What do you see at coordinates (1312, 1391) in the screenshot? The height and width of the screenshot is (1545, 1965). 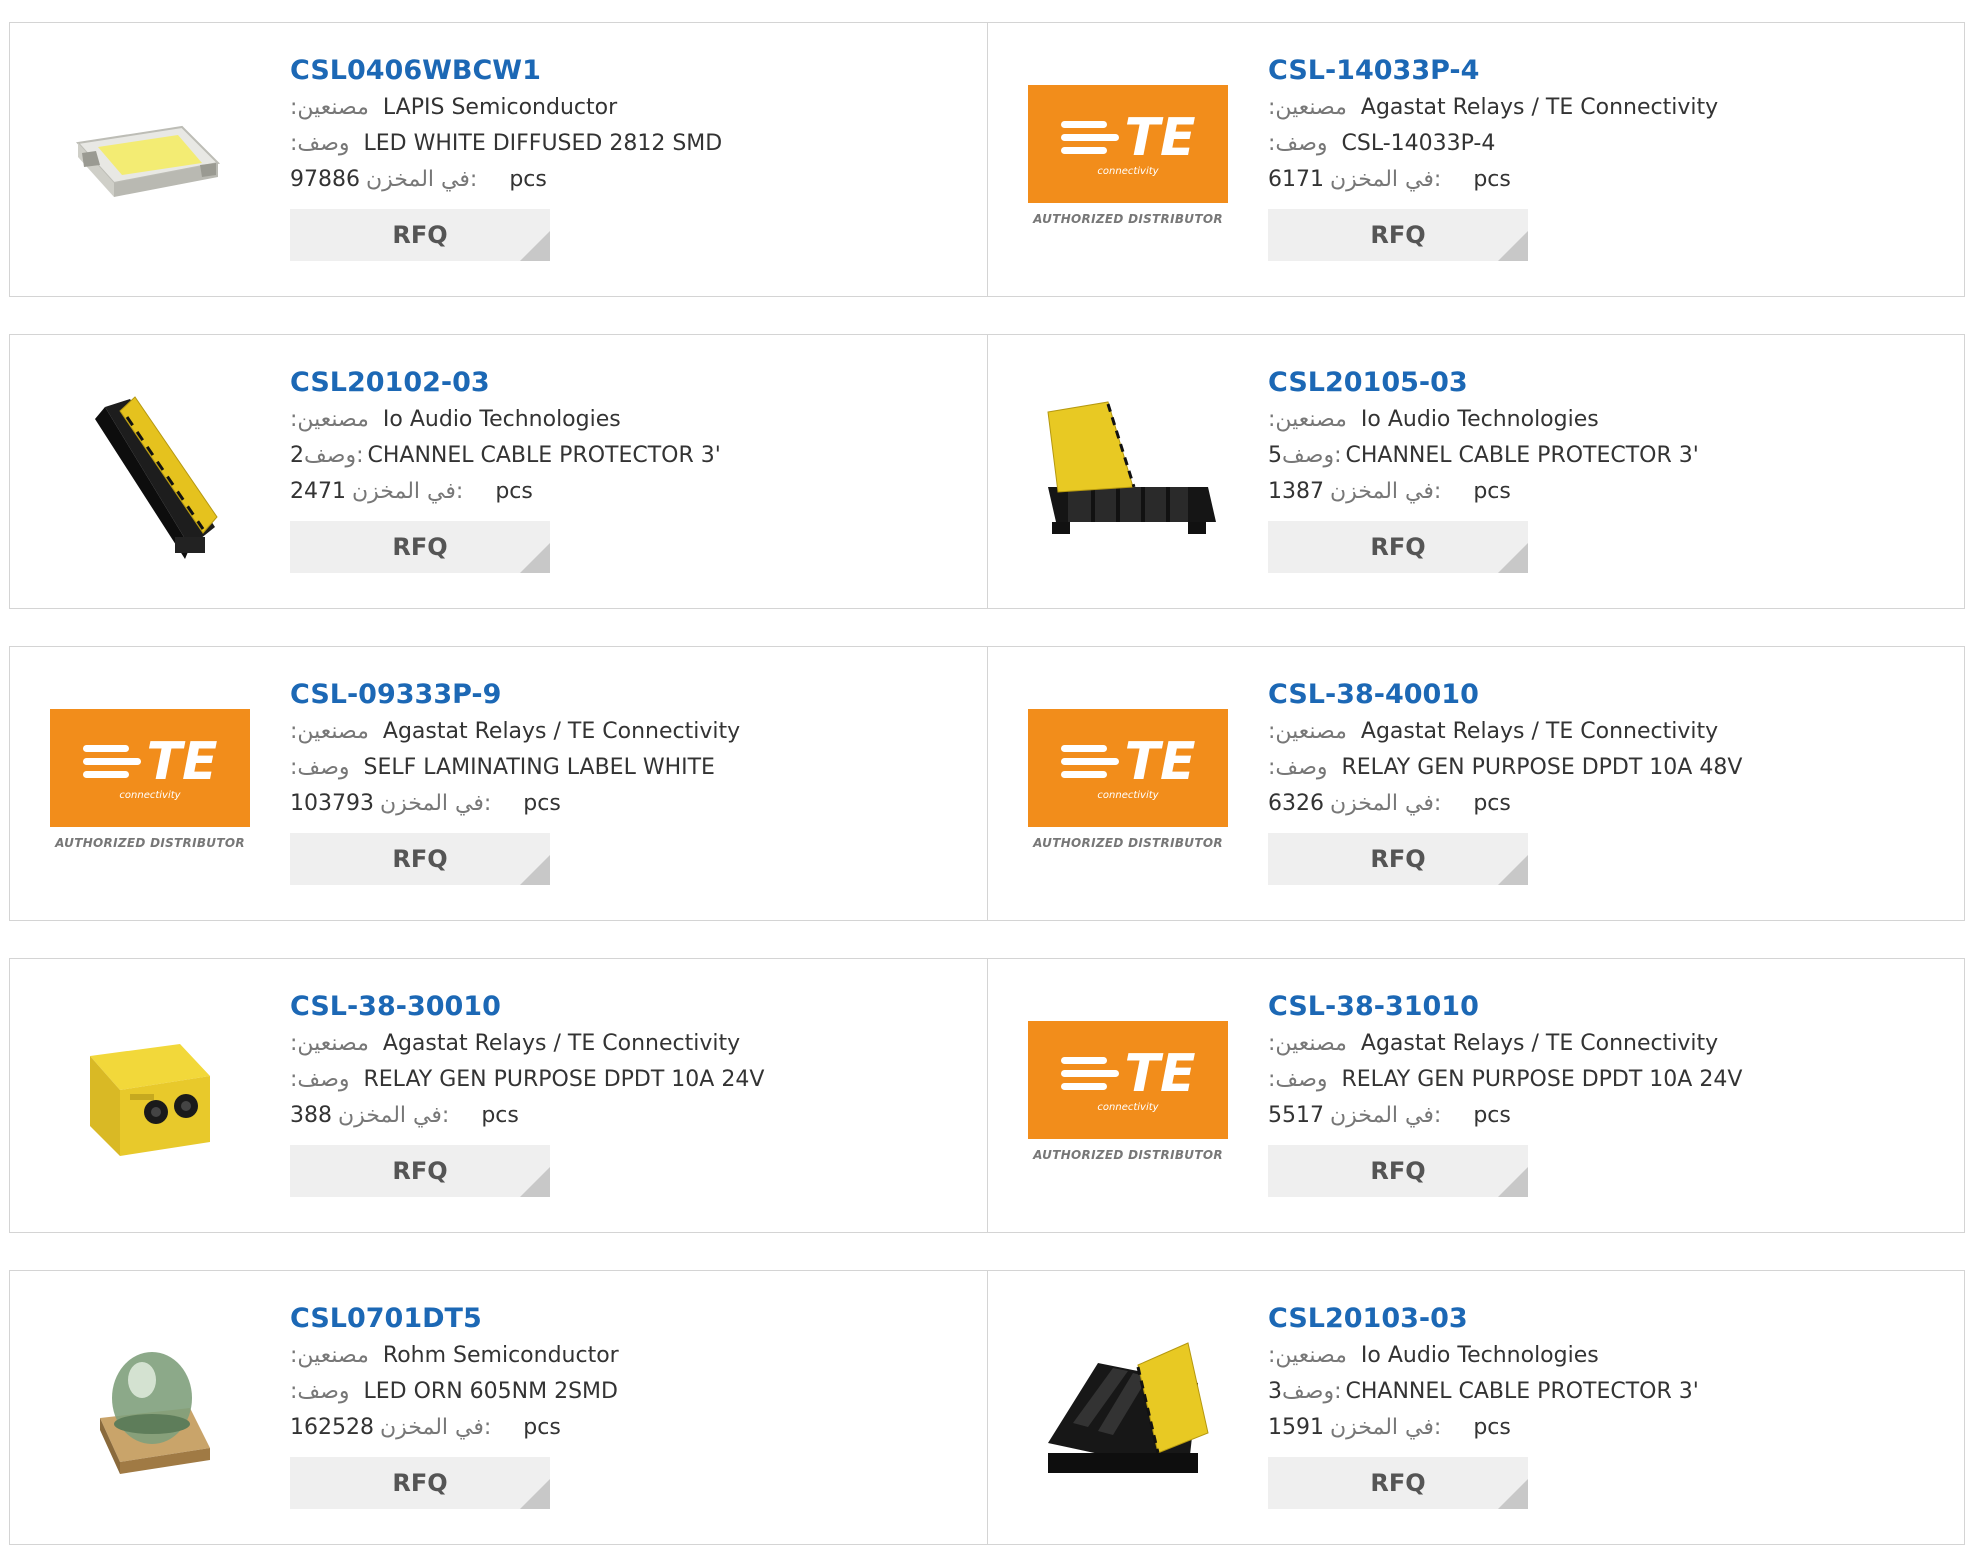 I see `description-label: وصف:` at bounding box center [1312, 1391].